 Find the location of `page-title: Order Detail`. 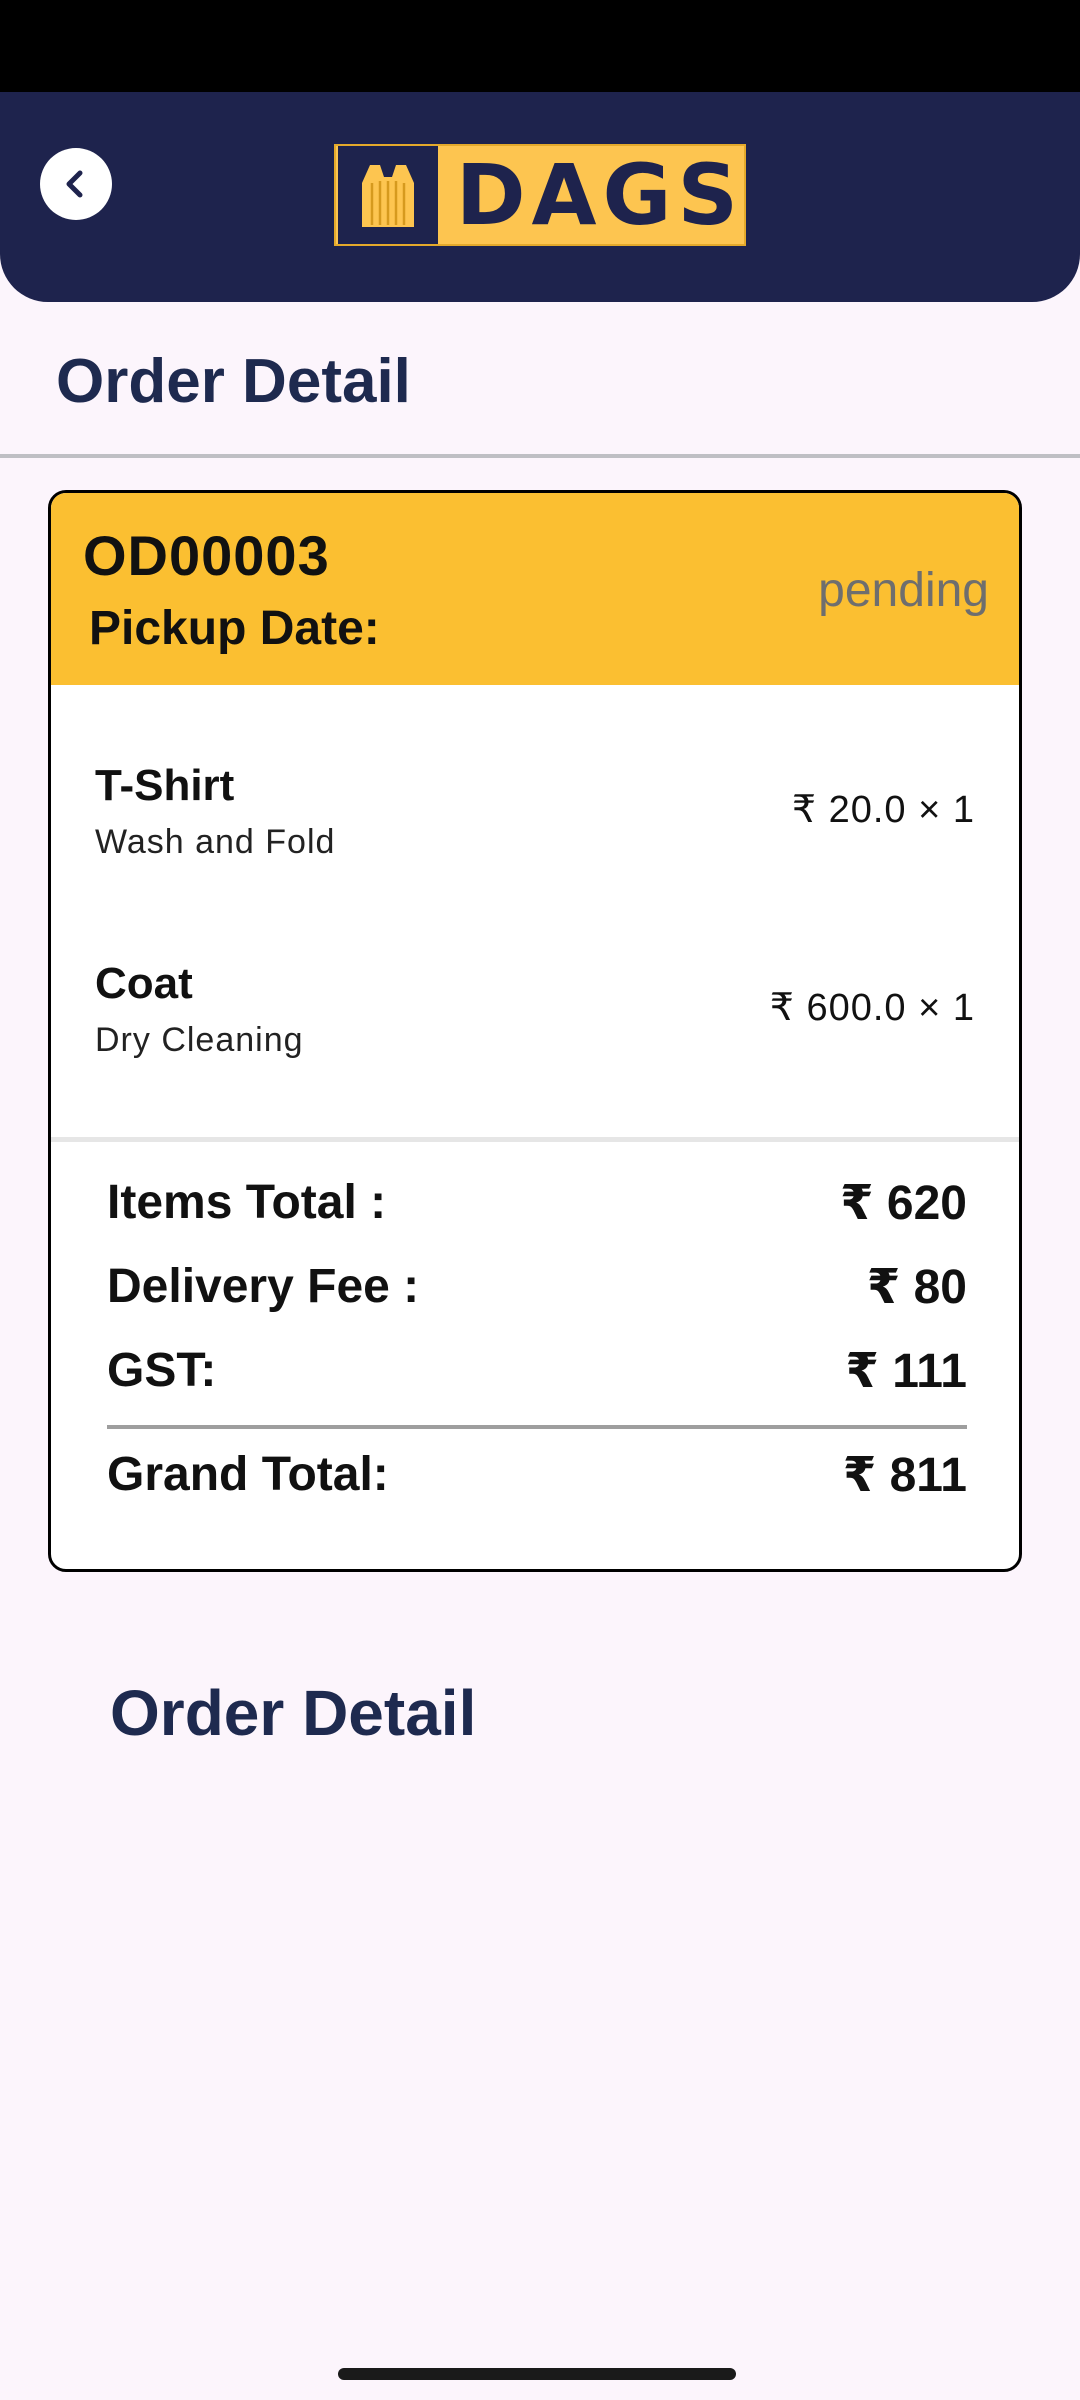

page-title: Order Detail is located at coordinates (233, 381).